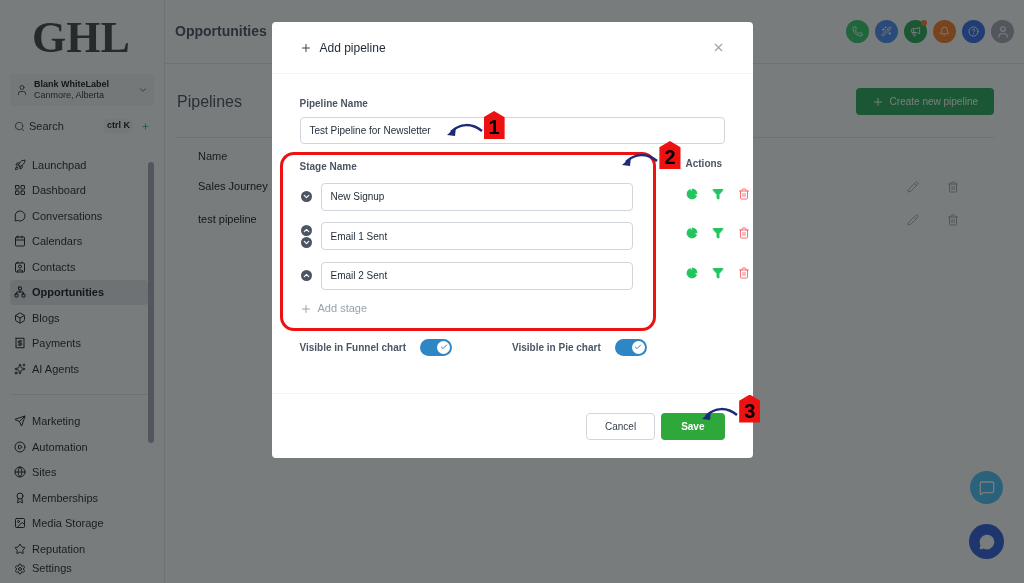 This screenshot has width=1024, height=583. Describe the element at coordinates (20, 523) in the screenshot. I see `image-icon` at that location.